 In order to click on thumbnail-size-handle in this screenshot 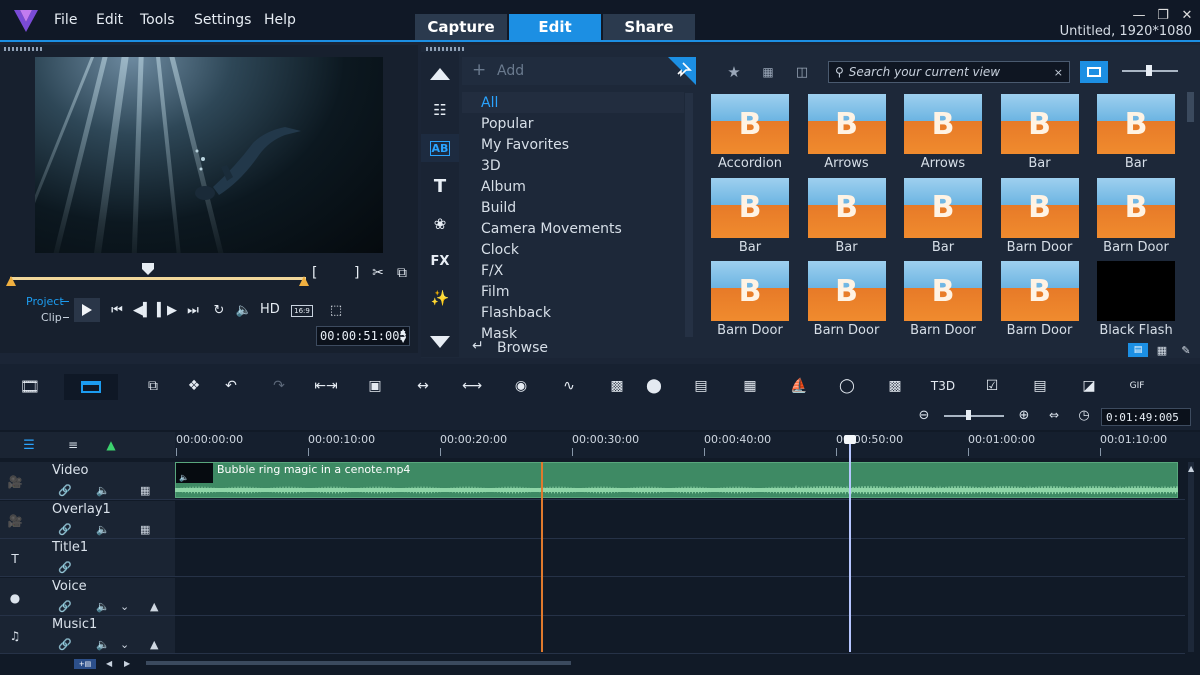, I will do `click(1149, 70)`.